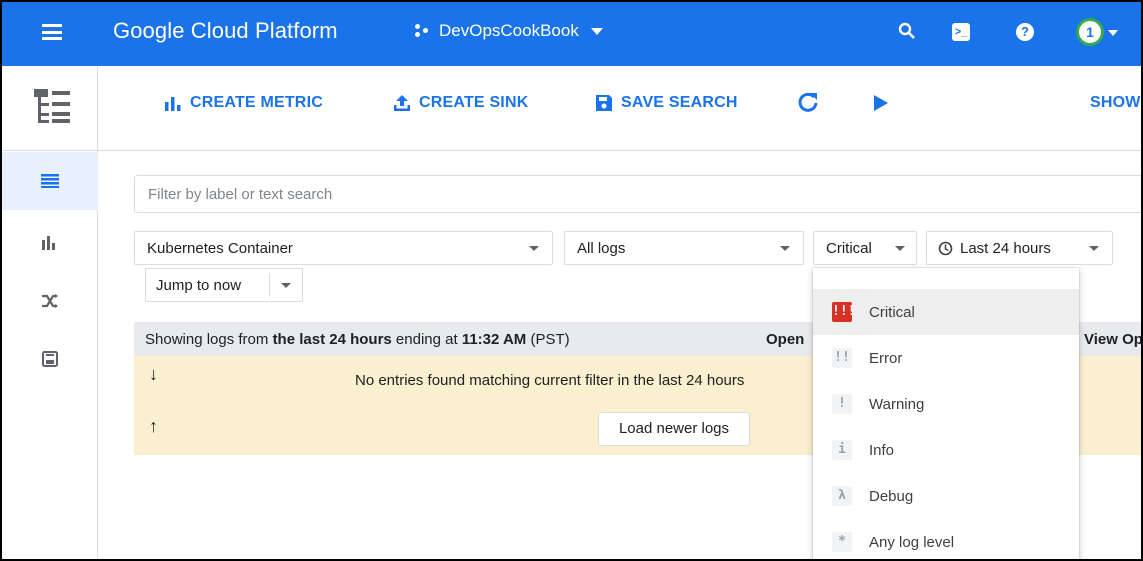 This screenshot has height=561, width=1143. I want to click on severity-option-label: Critical, so click(892, 312).